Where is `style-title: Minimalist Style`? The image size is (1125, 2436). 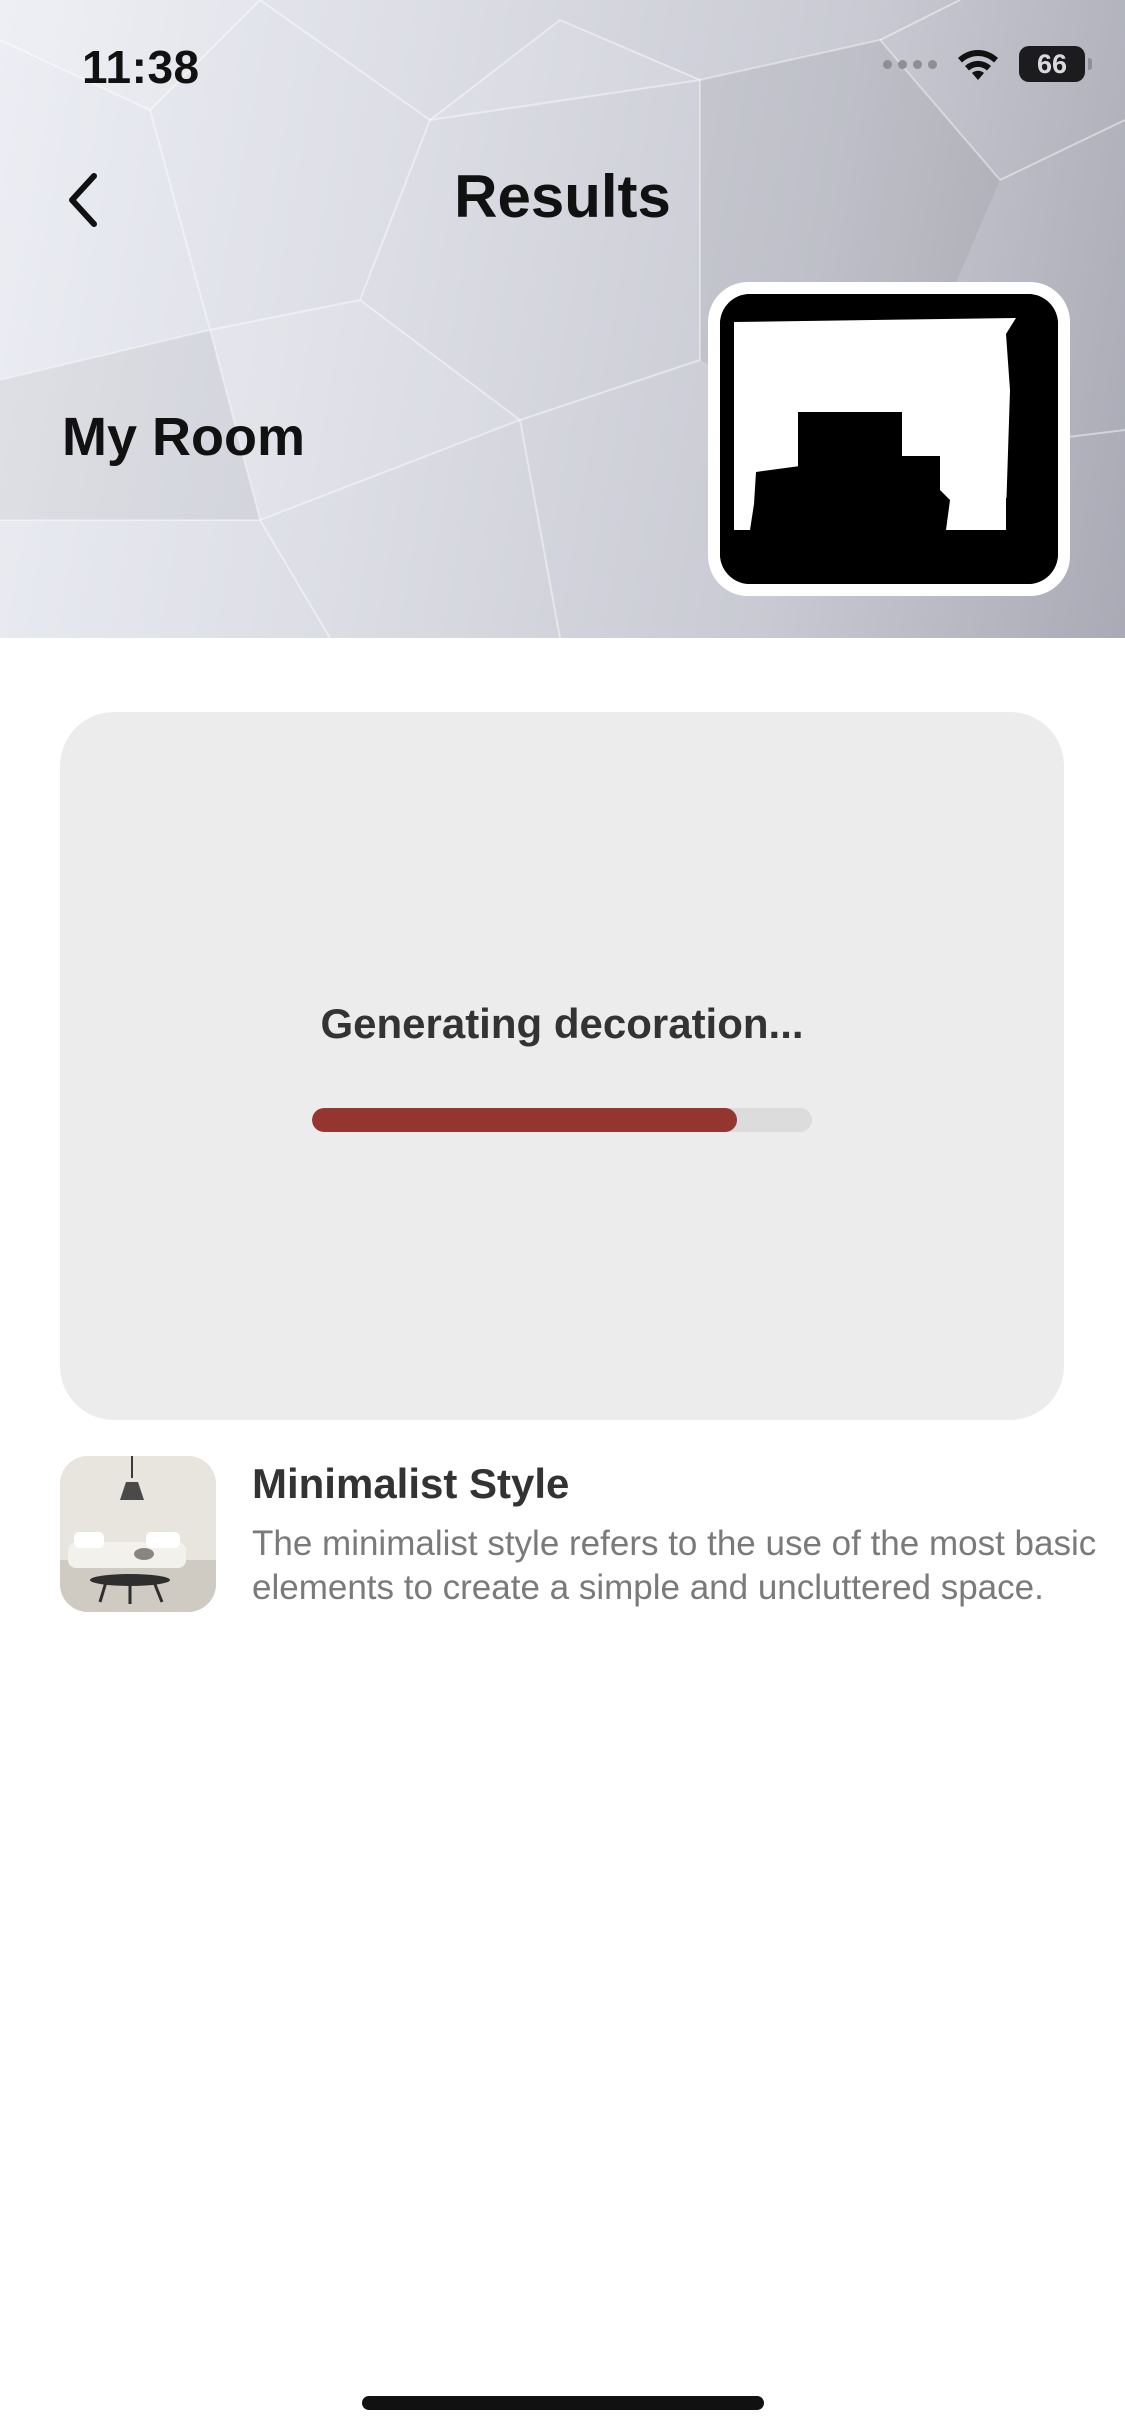
style-title: Minimalist Style is located at coordinates (411, 1483).